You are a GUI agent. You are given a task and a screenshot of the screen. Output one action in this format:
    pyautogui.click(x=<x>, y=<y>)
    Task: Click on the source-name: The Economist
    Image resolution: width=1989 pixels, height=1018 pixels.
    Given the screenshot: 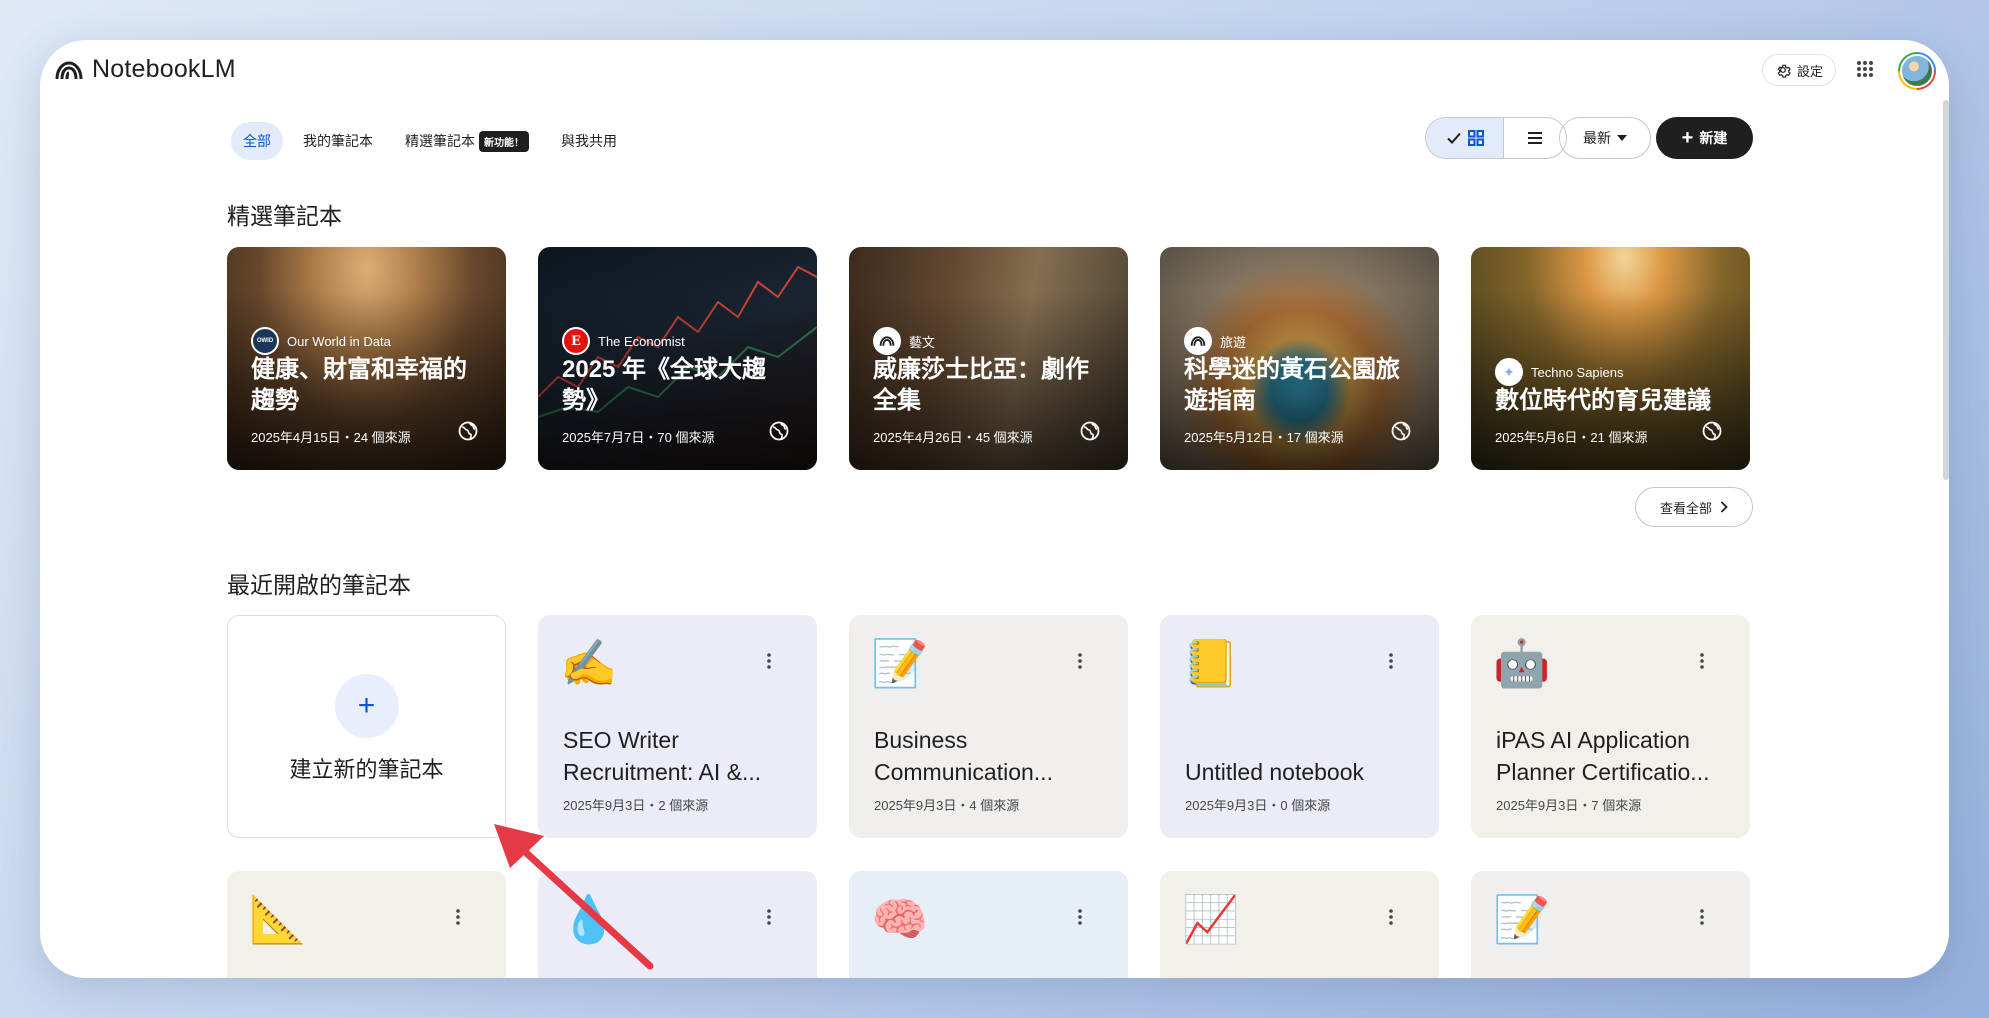 What is the action you would take?
    pyautogui.click(x=641, y=341)
    